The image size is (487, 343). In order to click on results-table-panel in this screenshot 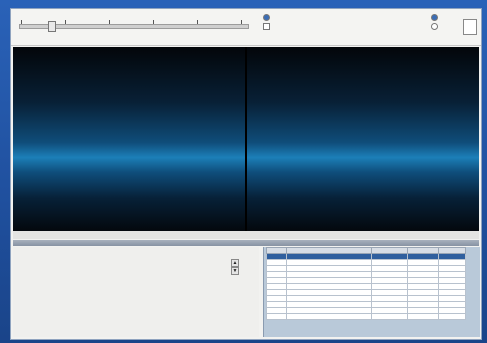, I will do `click(371, 292)`.